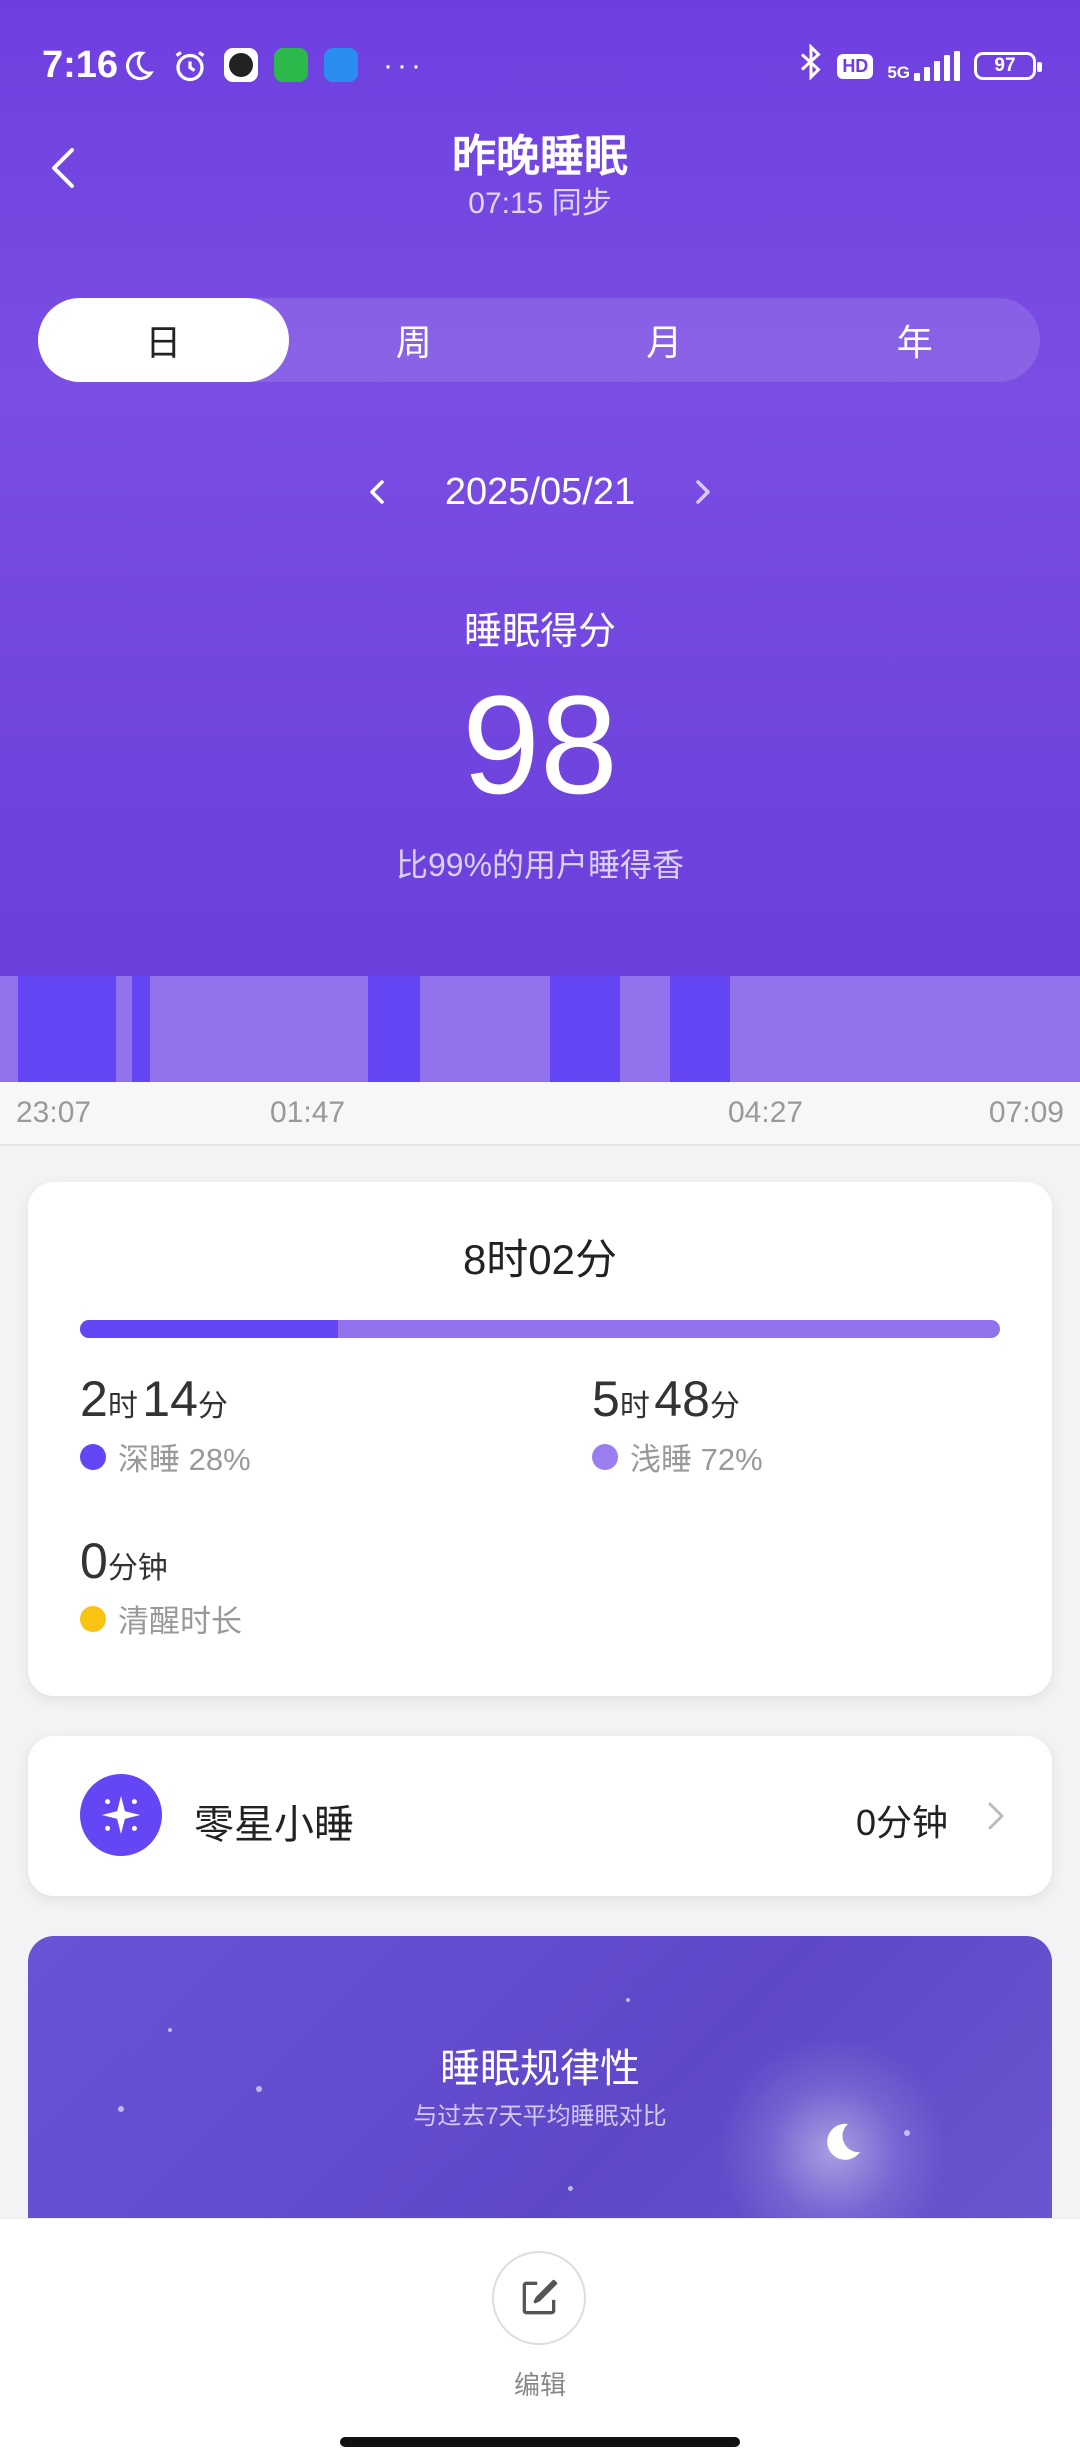 Image resolution: width=1080 pixels, height=2461 pixels. I want to click on deep-light-ratio-bar, so click(540, 1329).